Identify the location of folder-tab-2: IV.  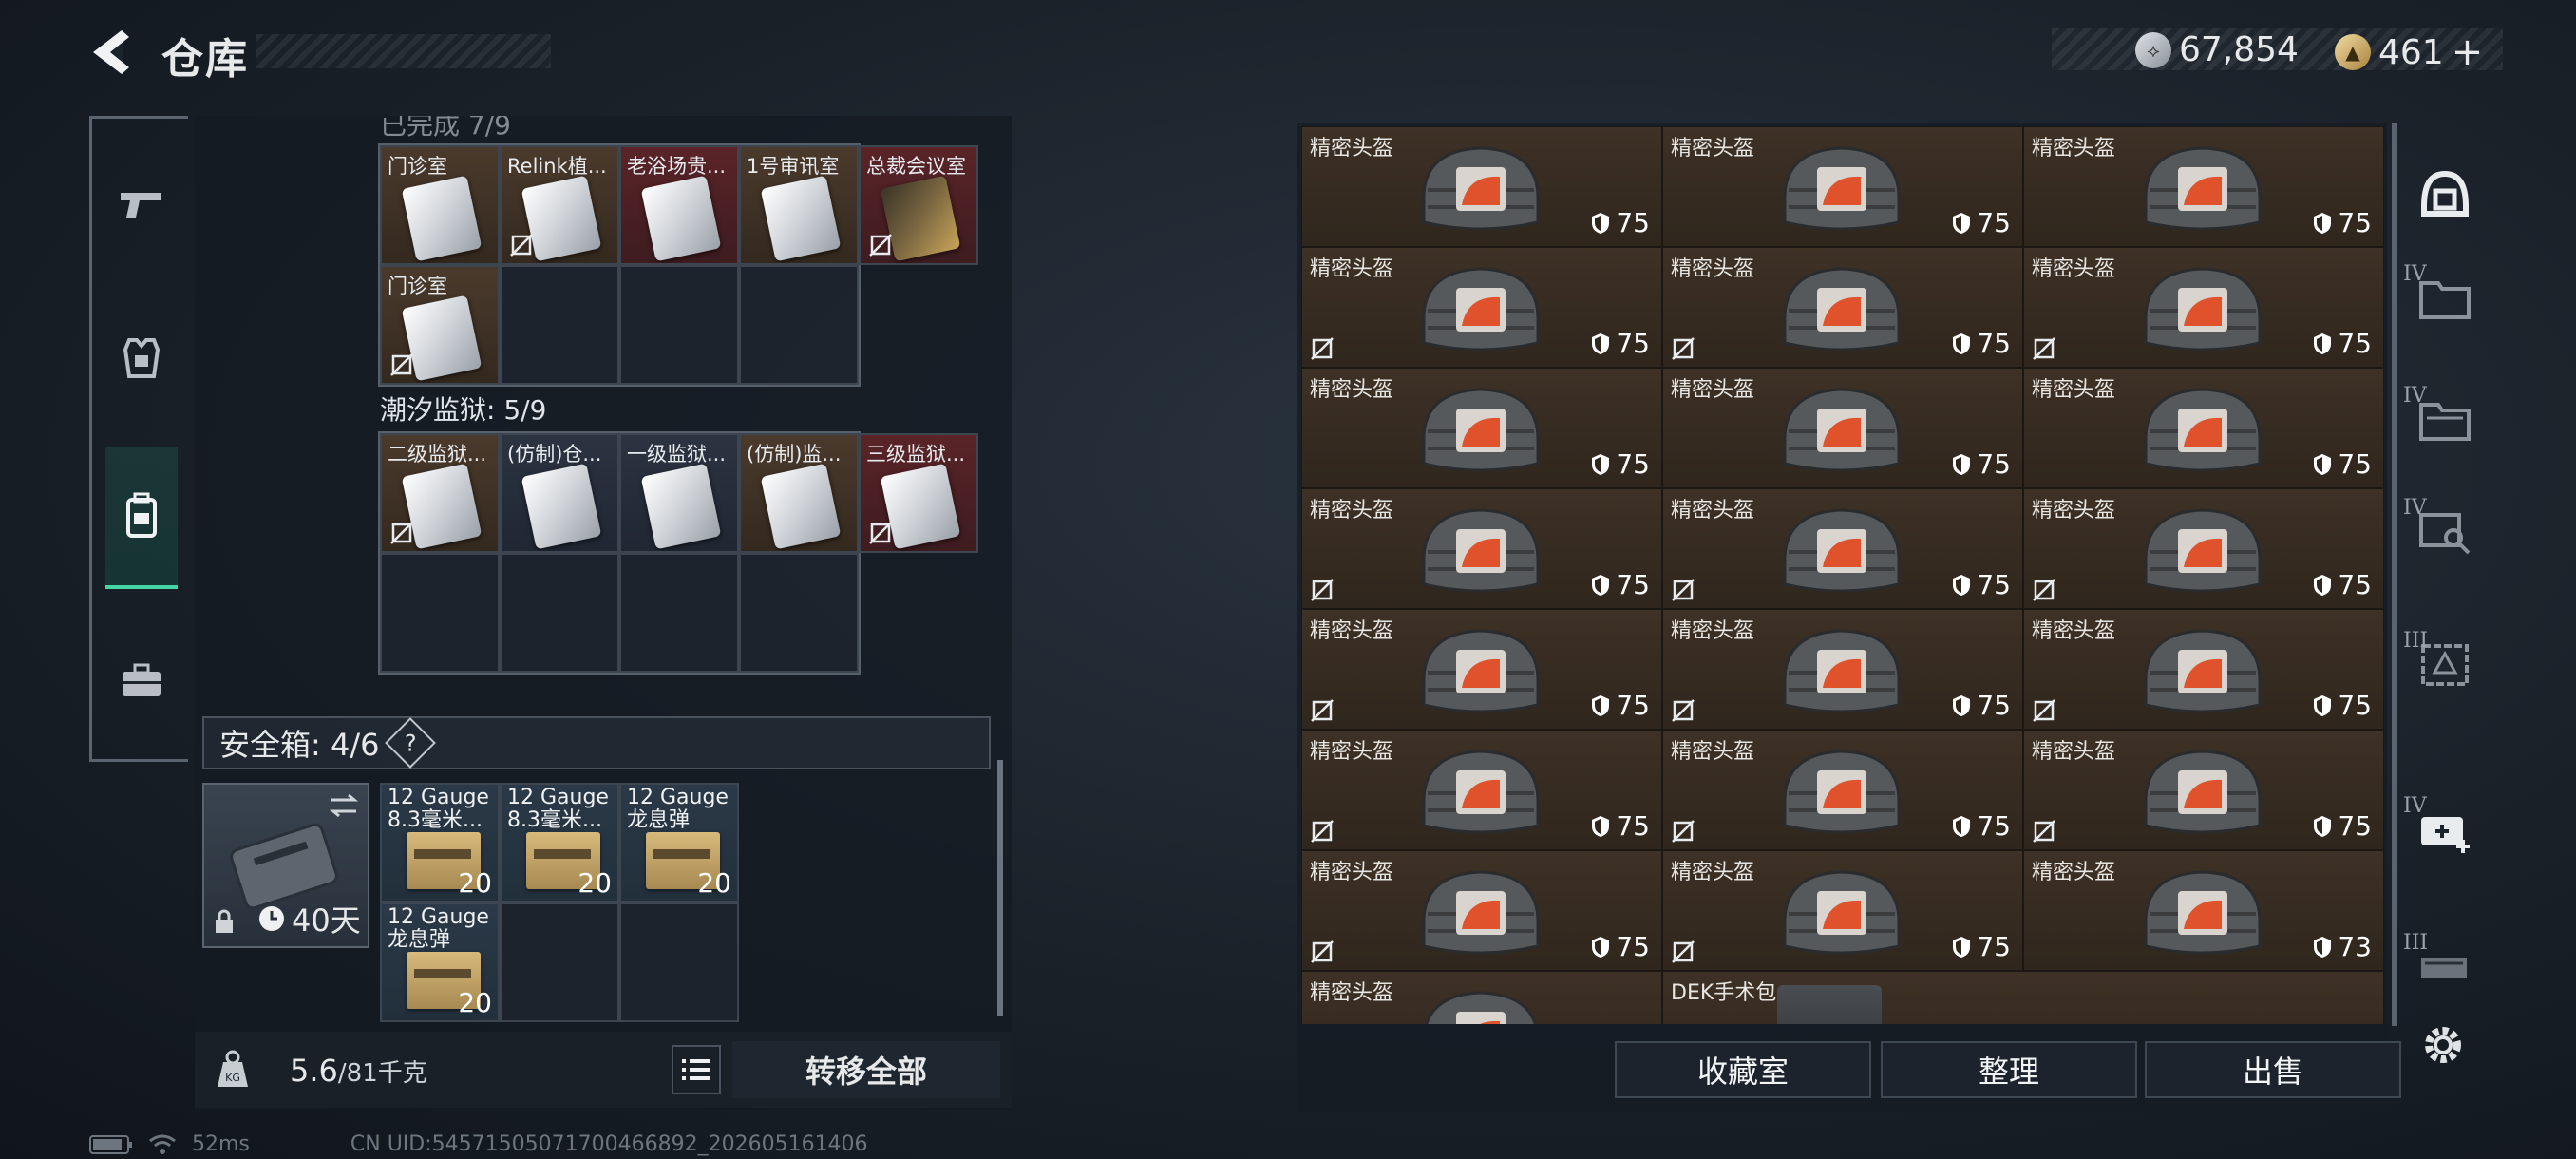
(2445, 419).